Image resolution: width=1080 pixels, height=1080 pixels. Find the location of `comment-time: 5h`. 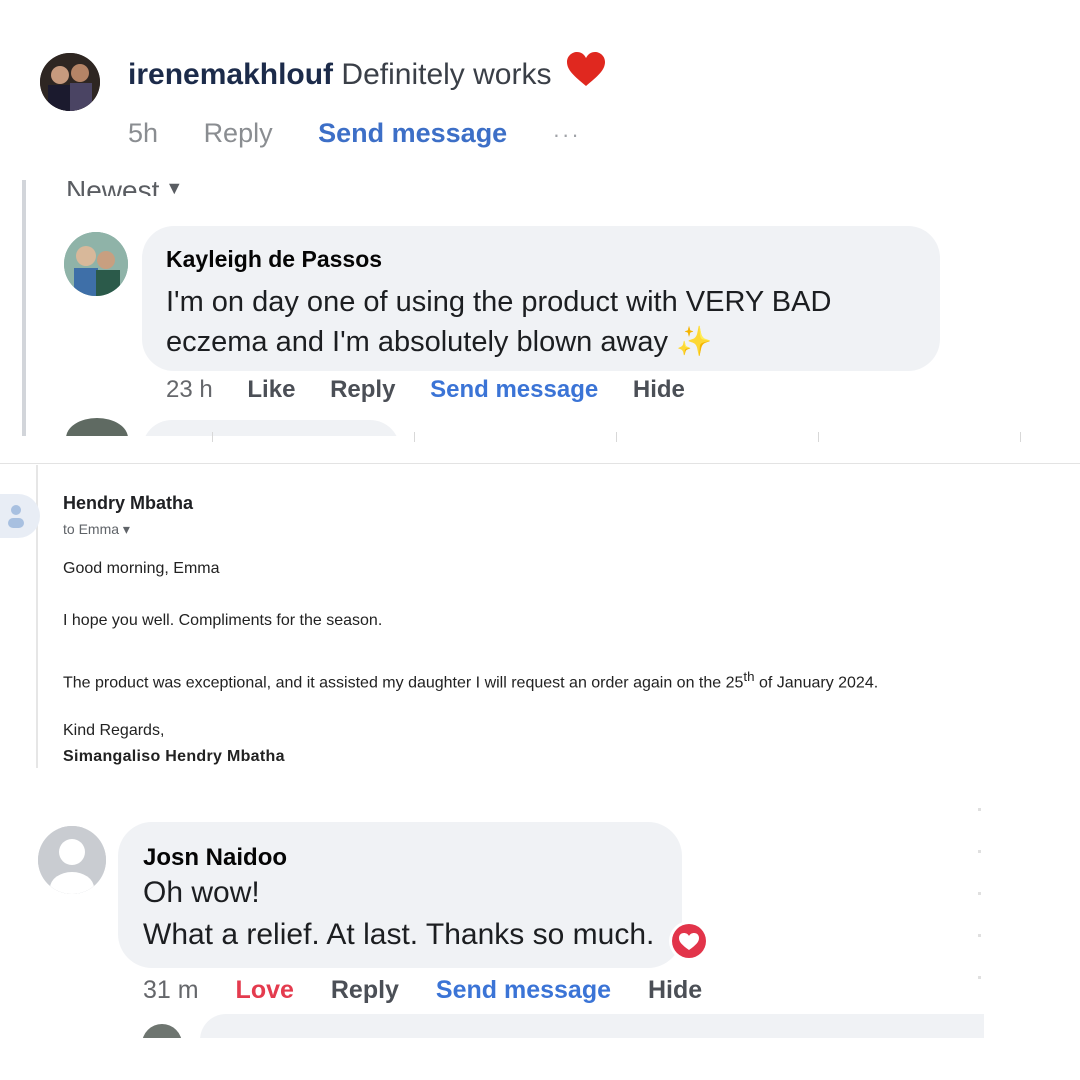

comment-time: 5h is located at coordinates (143, 133).